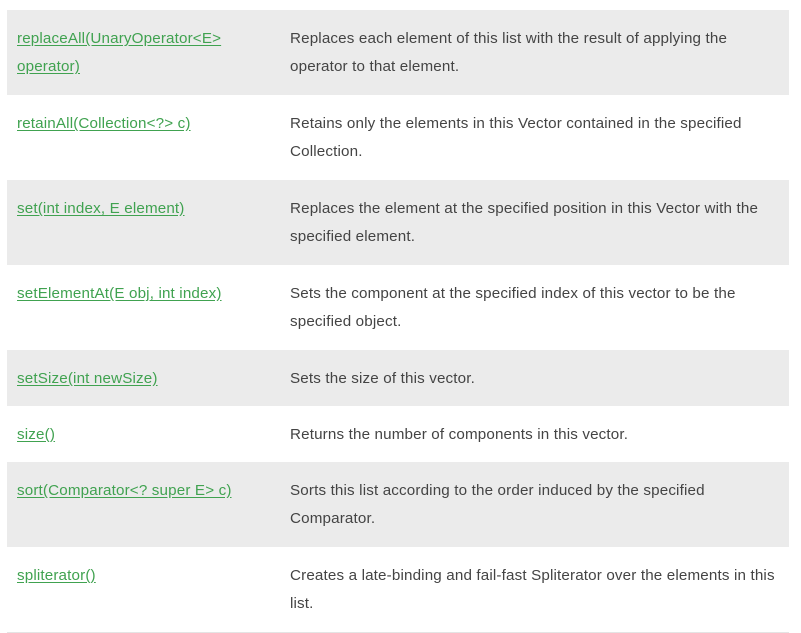 This screenshot has width=801, height=633. Describe the element at coordinates (36, 434) in the screenshot. I see `method-link-size: size()` at that location.